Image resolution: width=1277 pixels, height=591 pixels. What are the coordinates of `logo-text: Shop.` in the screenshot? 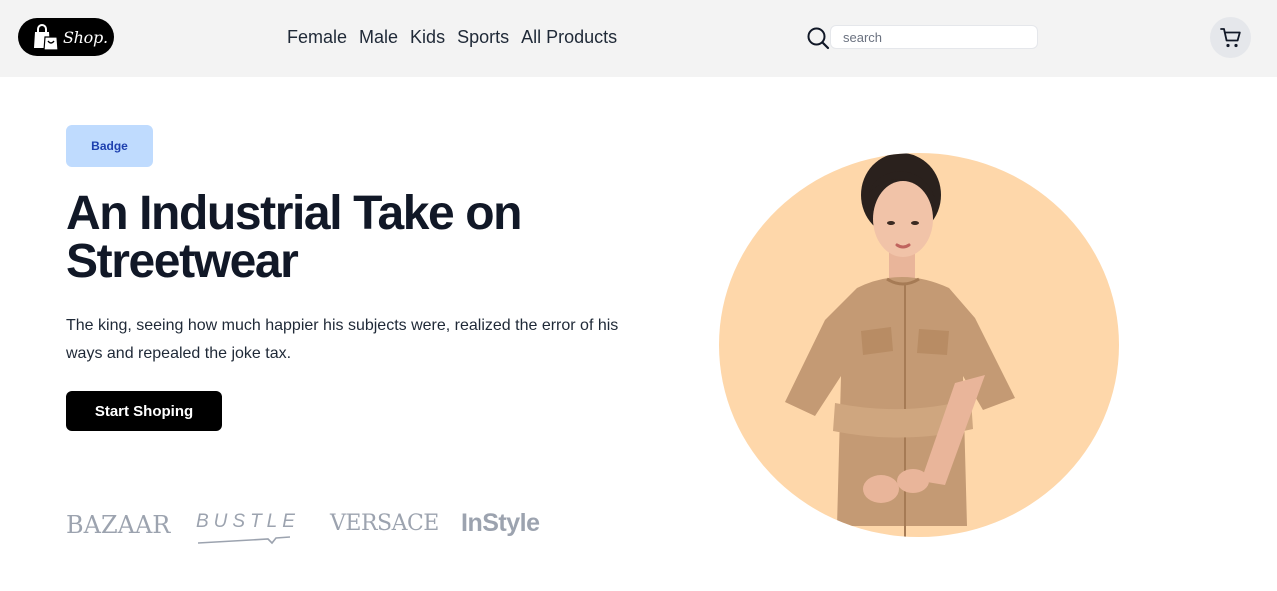 It's located at (85, 37).